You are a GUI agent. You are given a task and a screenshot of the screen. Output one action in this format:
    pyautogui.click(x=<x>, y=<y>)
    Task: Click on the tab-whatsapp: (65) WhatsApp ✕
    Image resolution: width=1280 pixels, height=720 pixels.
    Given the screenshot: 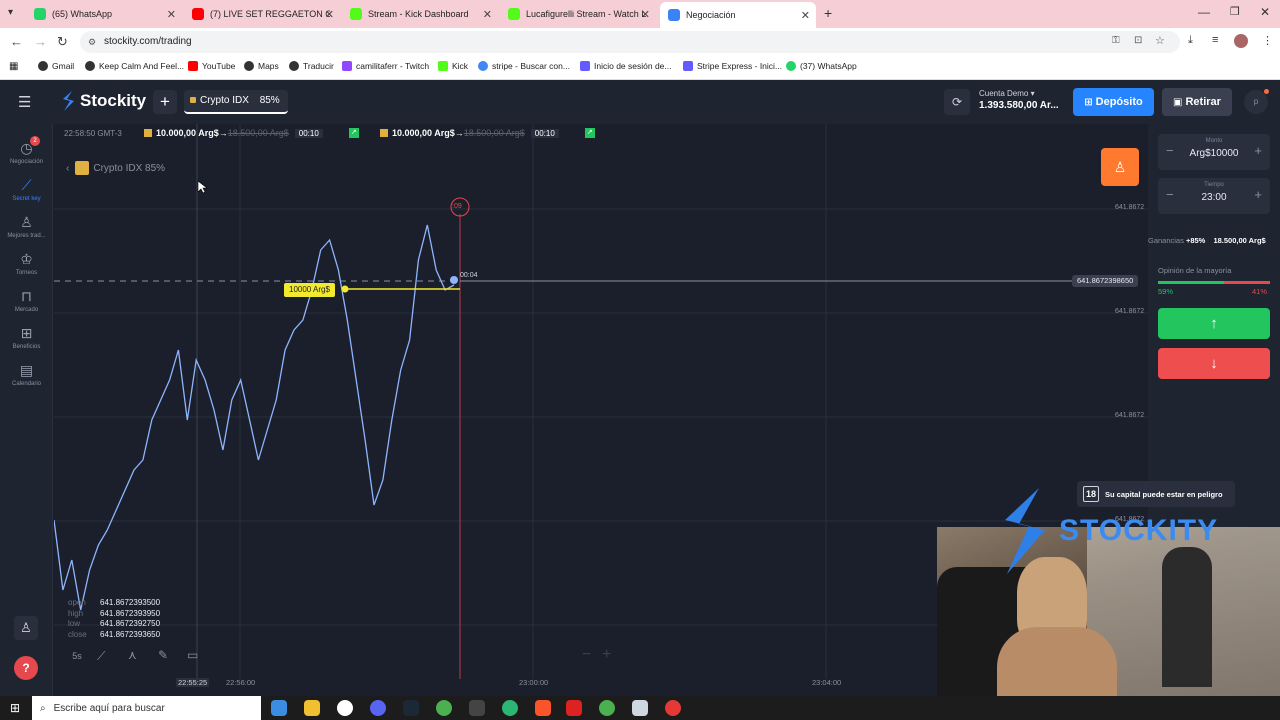 What is the action you would take?
    pyautogui.click(x=104, y=14)
    